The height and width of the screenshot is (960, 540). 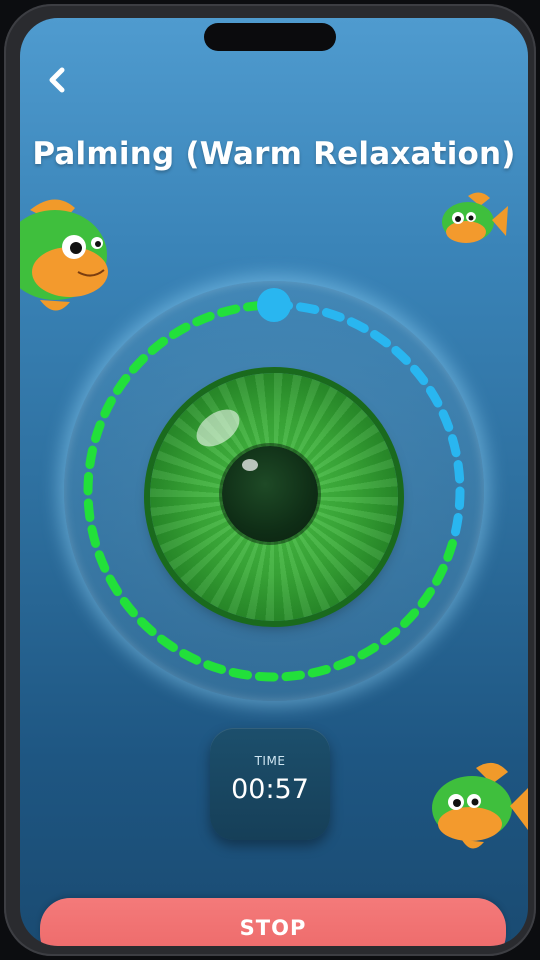 What do you see at coordinates (480, 805) in the screenshot?
I see `fish-illustration-bottom-right` at bounding box center [480, 805].